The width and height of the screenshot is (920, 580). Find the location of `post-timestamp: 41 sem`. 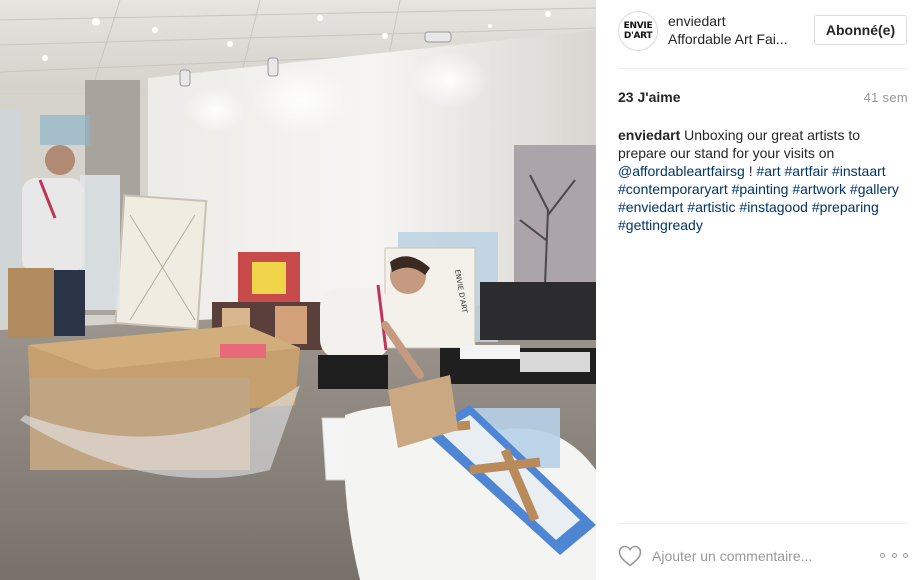

post-timestamp: 41 sem is located at coordinates (886, 97).